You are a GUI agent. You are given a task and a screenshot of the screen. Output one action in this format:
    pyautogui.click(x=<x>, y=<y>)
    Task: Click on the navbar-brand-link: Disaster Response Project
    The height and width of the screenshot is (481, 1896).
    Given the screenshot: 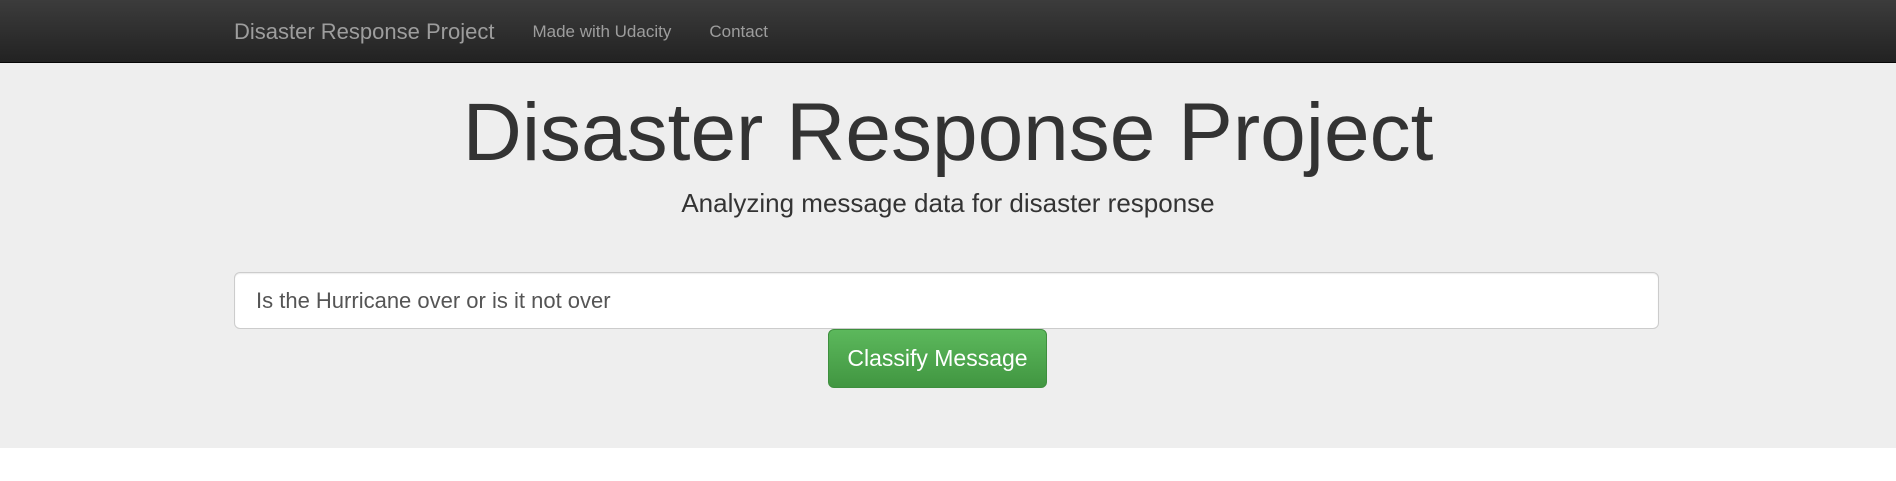 What is the action you would take?
    pyautogui.click(x=364, y=31)
    